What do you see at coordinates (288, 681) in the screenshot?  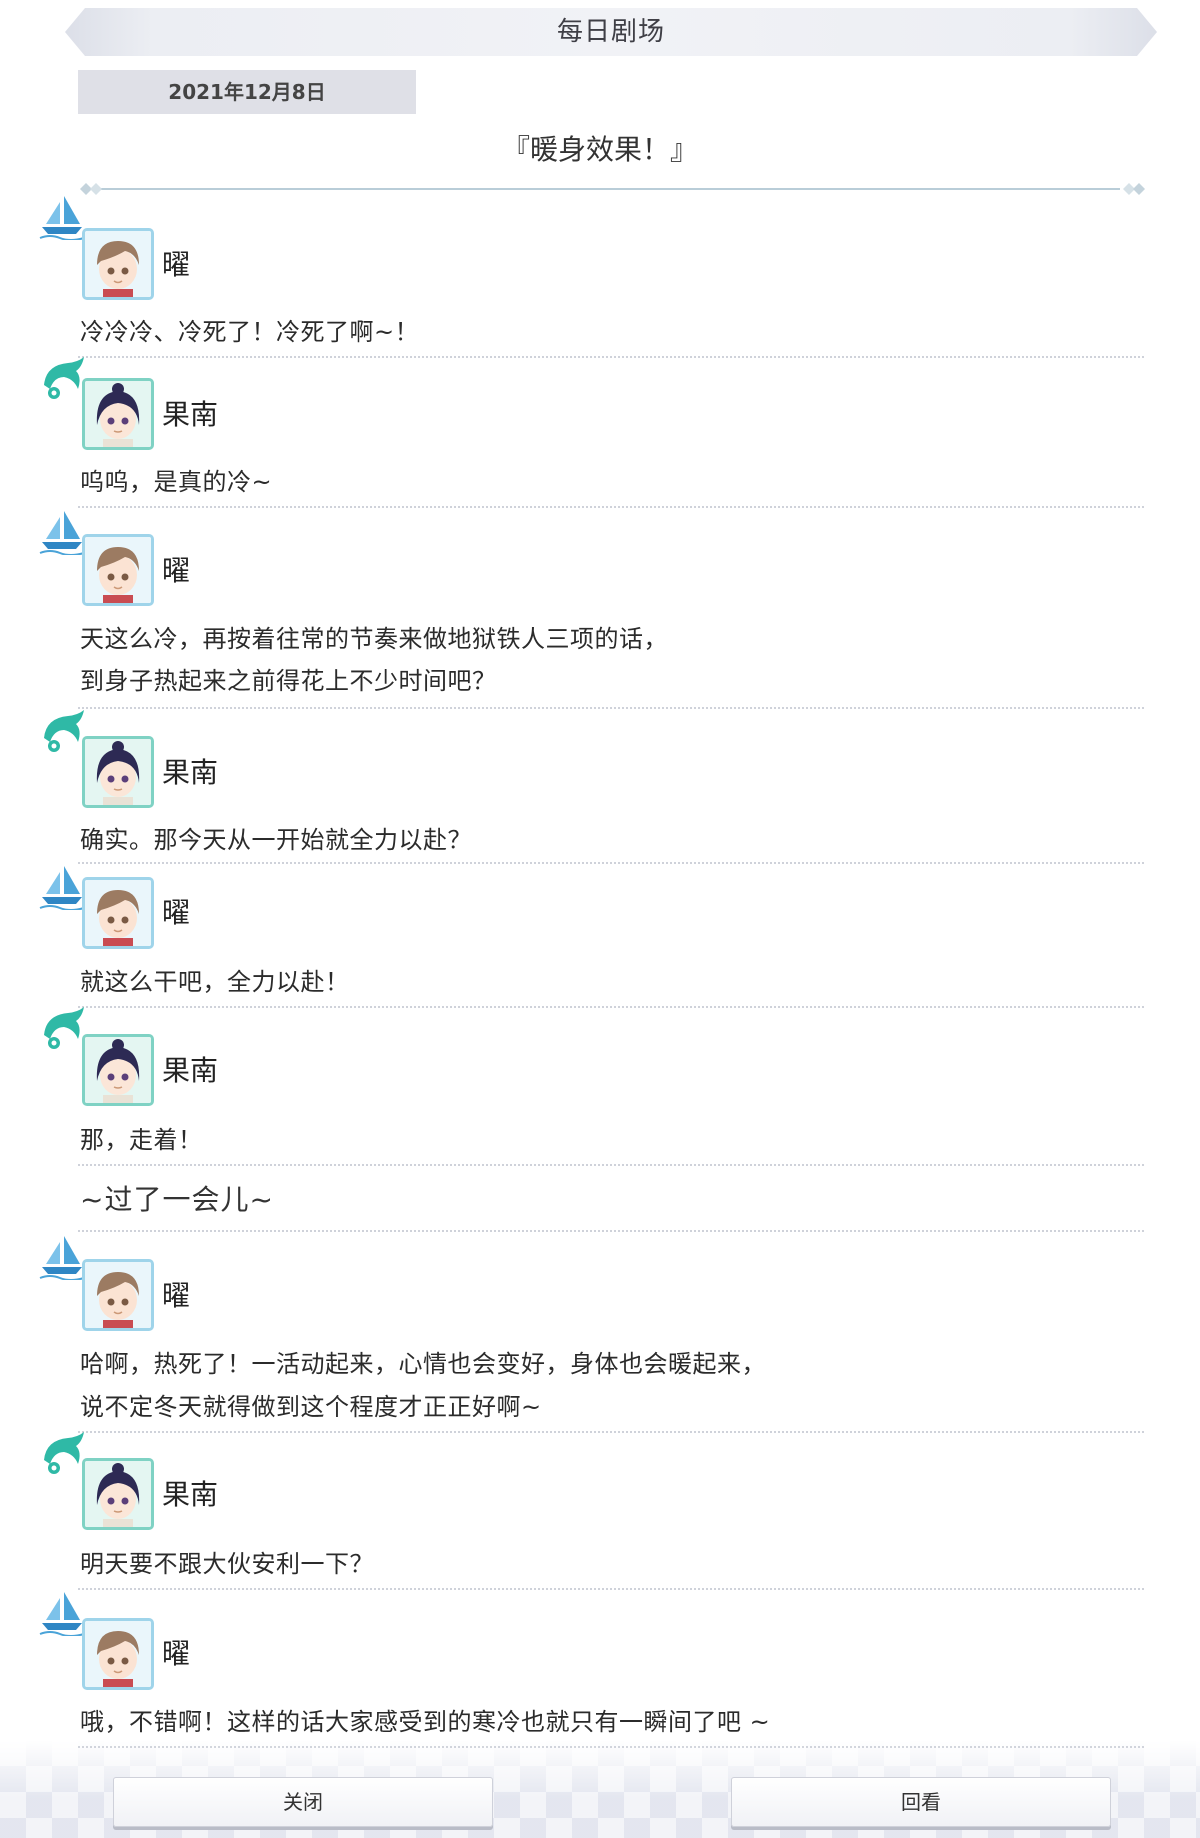 I see `dialogue-line: 到身子热起来之前得花上不少时间吧？` at bounding box center [288, 681].